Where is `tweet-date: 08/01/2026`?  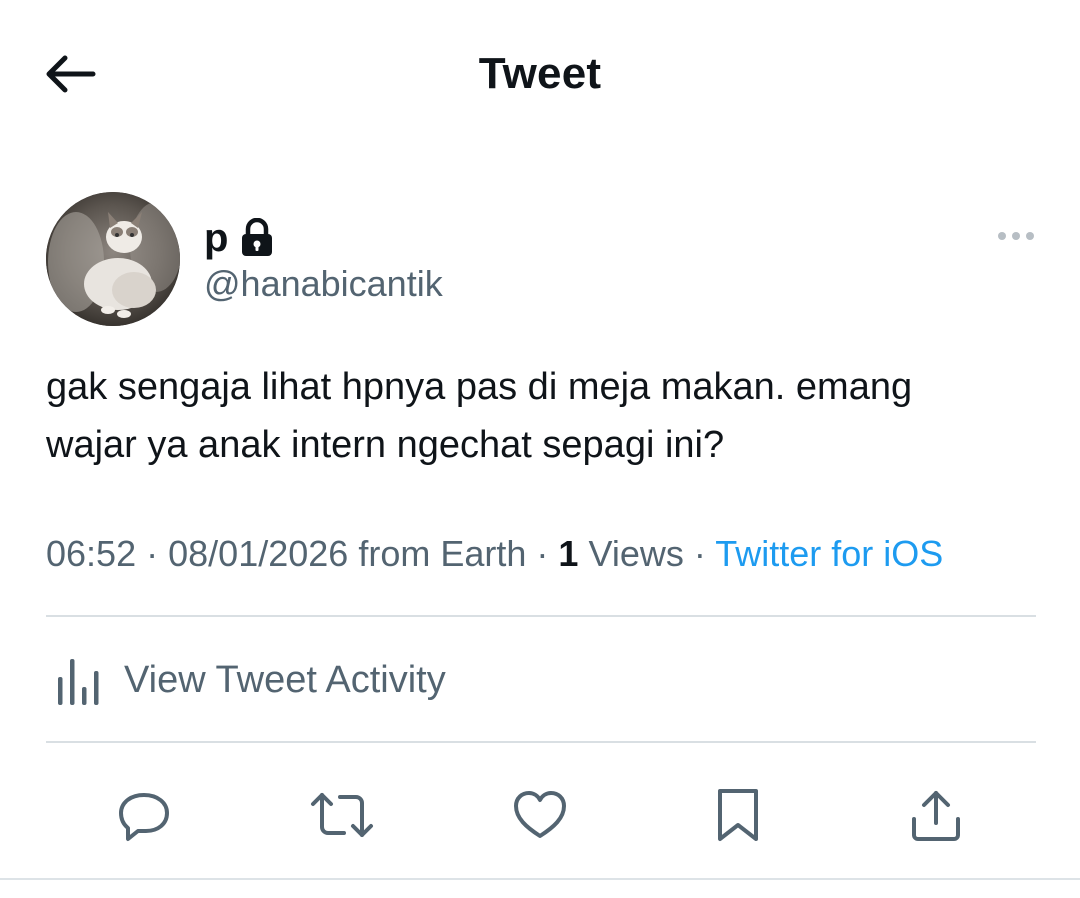 tweet-date: 08/01/2026 is located at coordinates (258, 553).